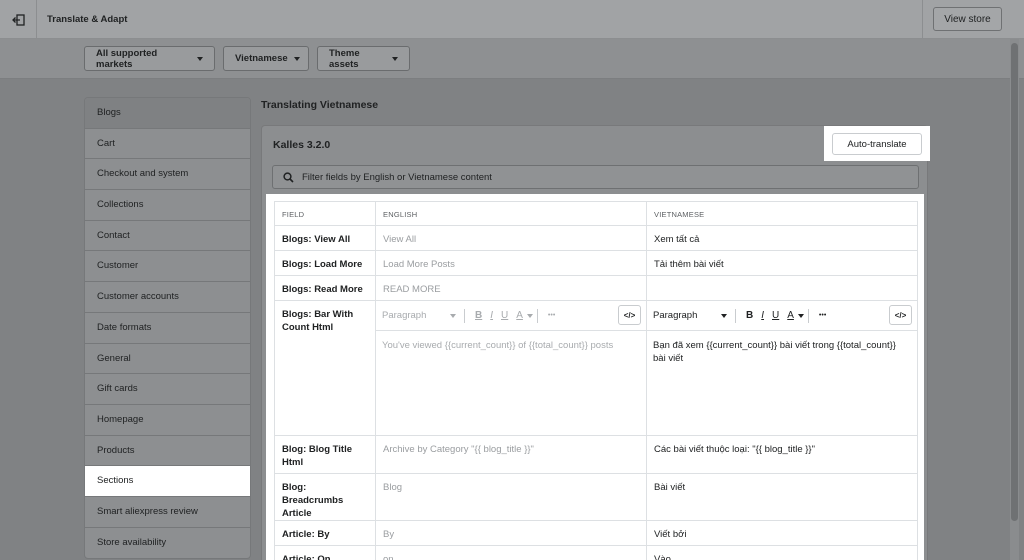  I want to click on vietnamese-input: Tải thêm bài viết, so click(782, 263).